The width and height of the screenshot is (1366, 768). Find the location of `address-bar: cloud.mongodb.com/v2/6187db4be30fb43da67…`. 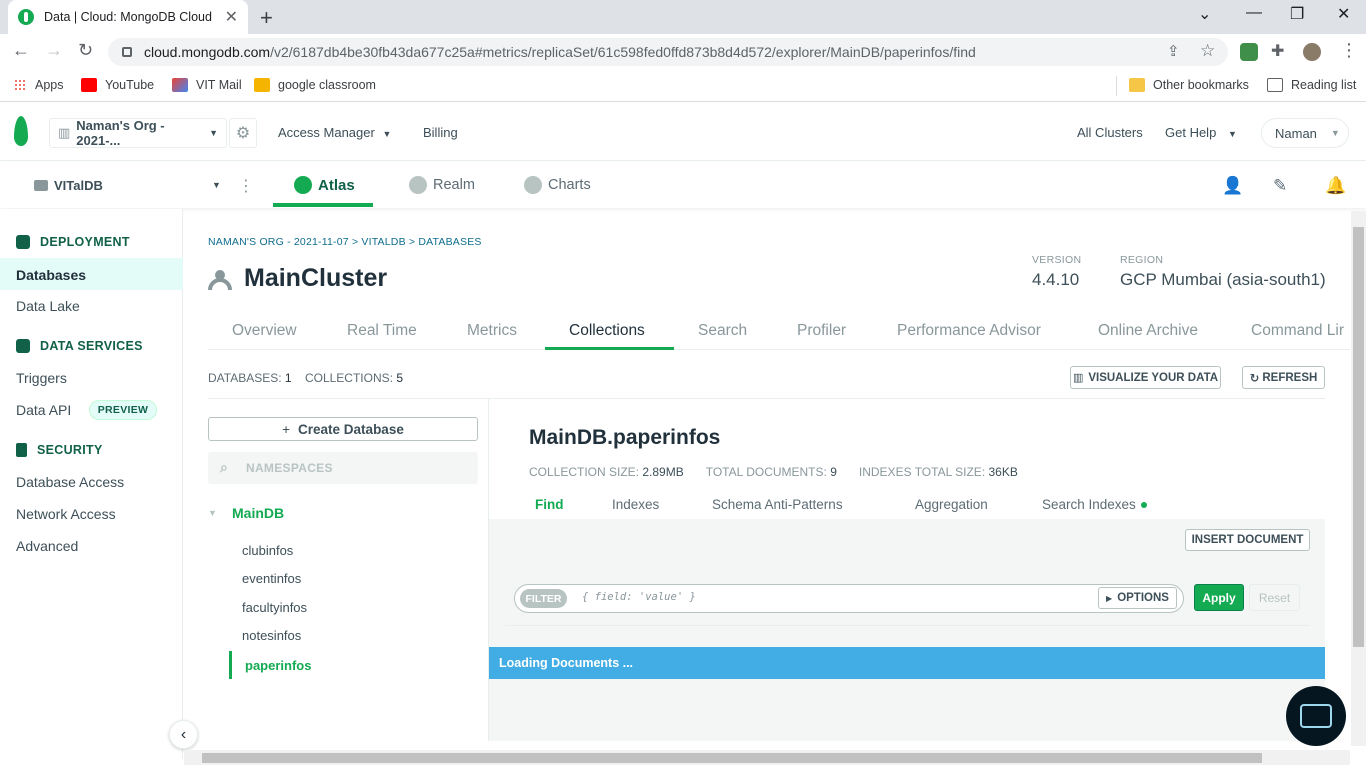

address-bar: cloud.mongodb.com/v2/6187db4be30fb43da67… is located at coordinates (668, 52).